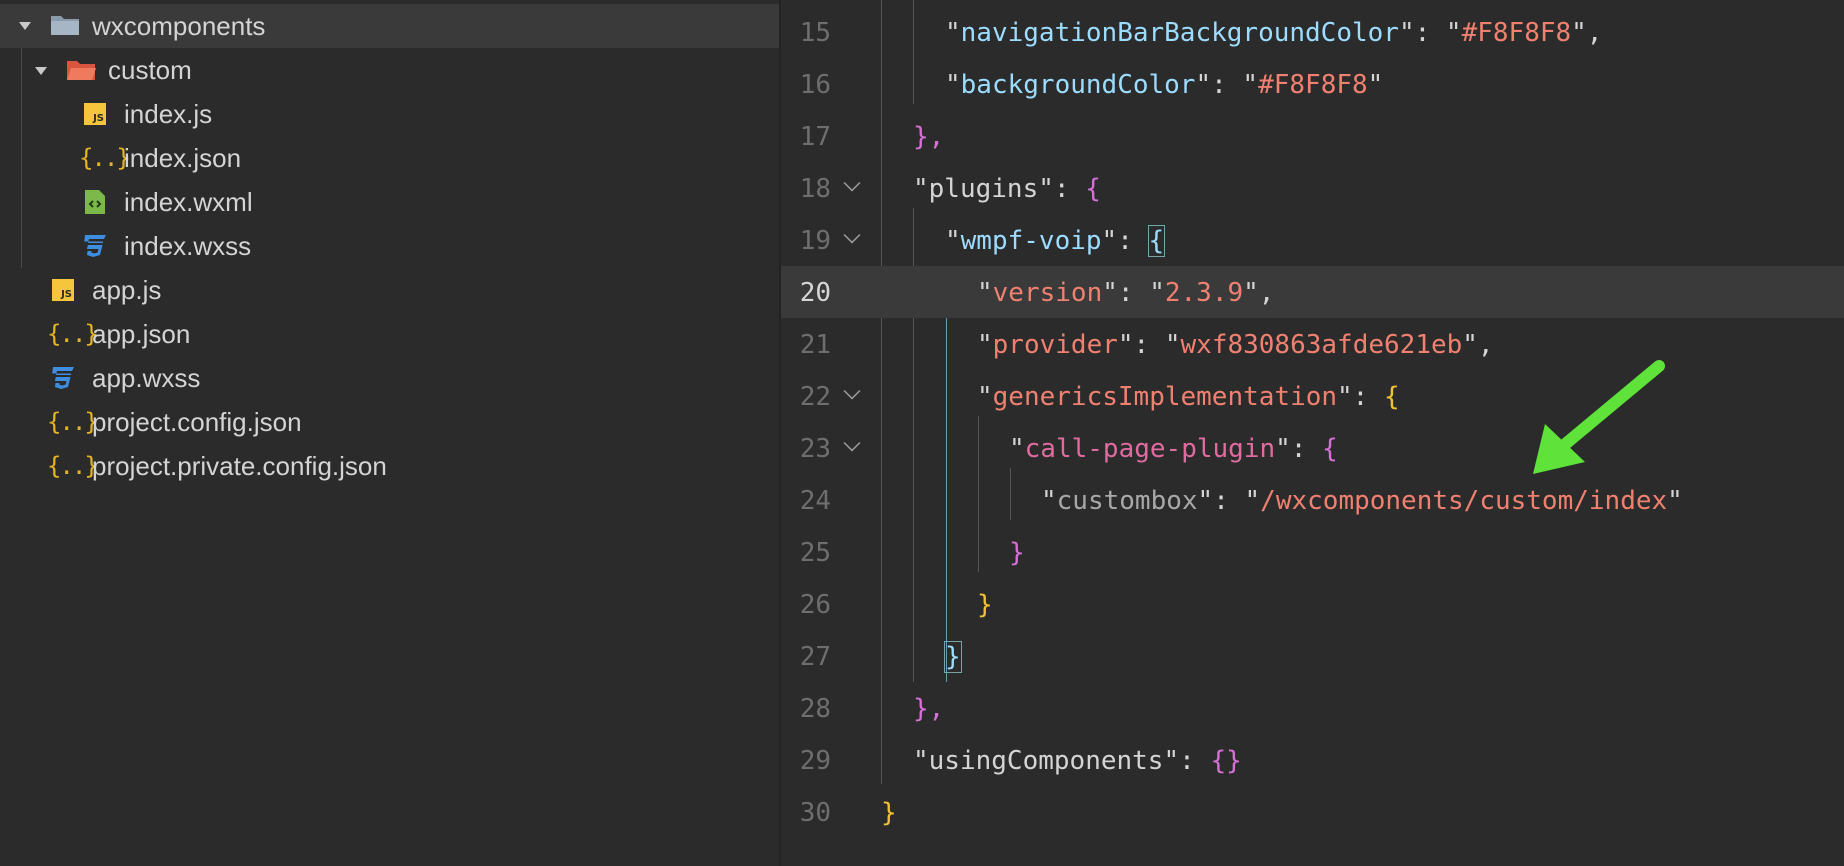 This screenshot has width=1844, height=866. Describe the element at coordinates (953, 657) in the screenshot. I see `matched-bracket: }` at that location.